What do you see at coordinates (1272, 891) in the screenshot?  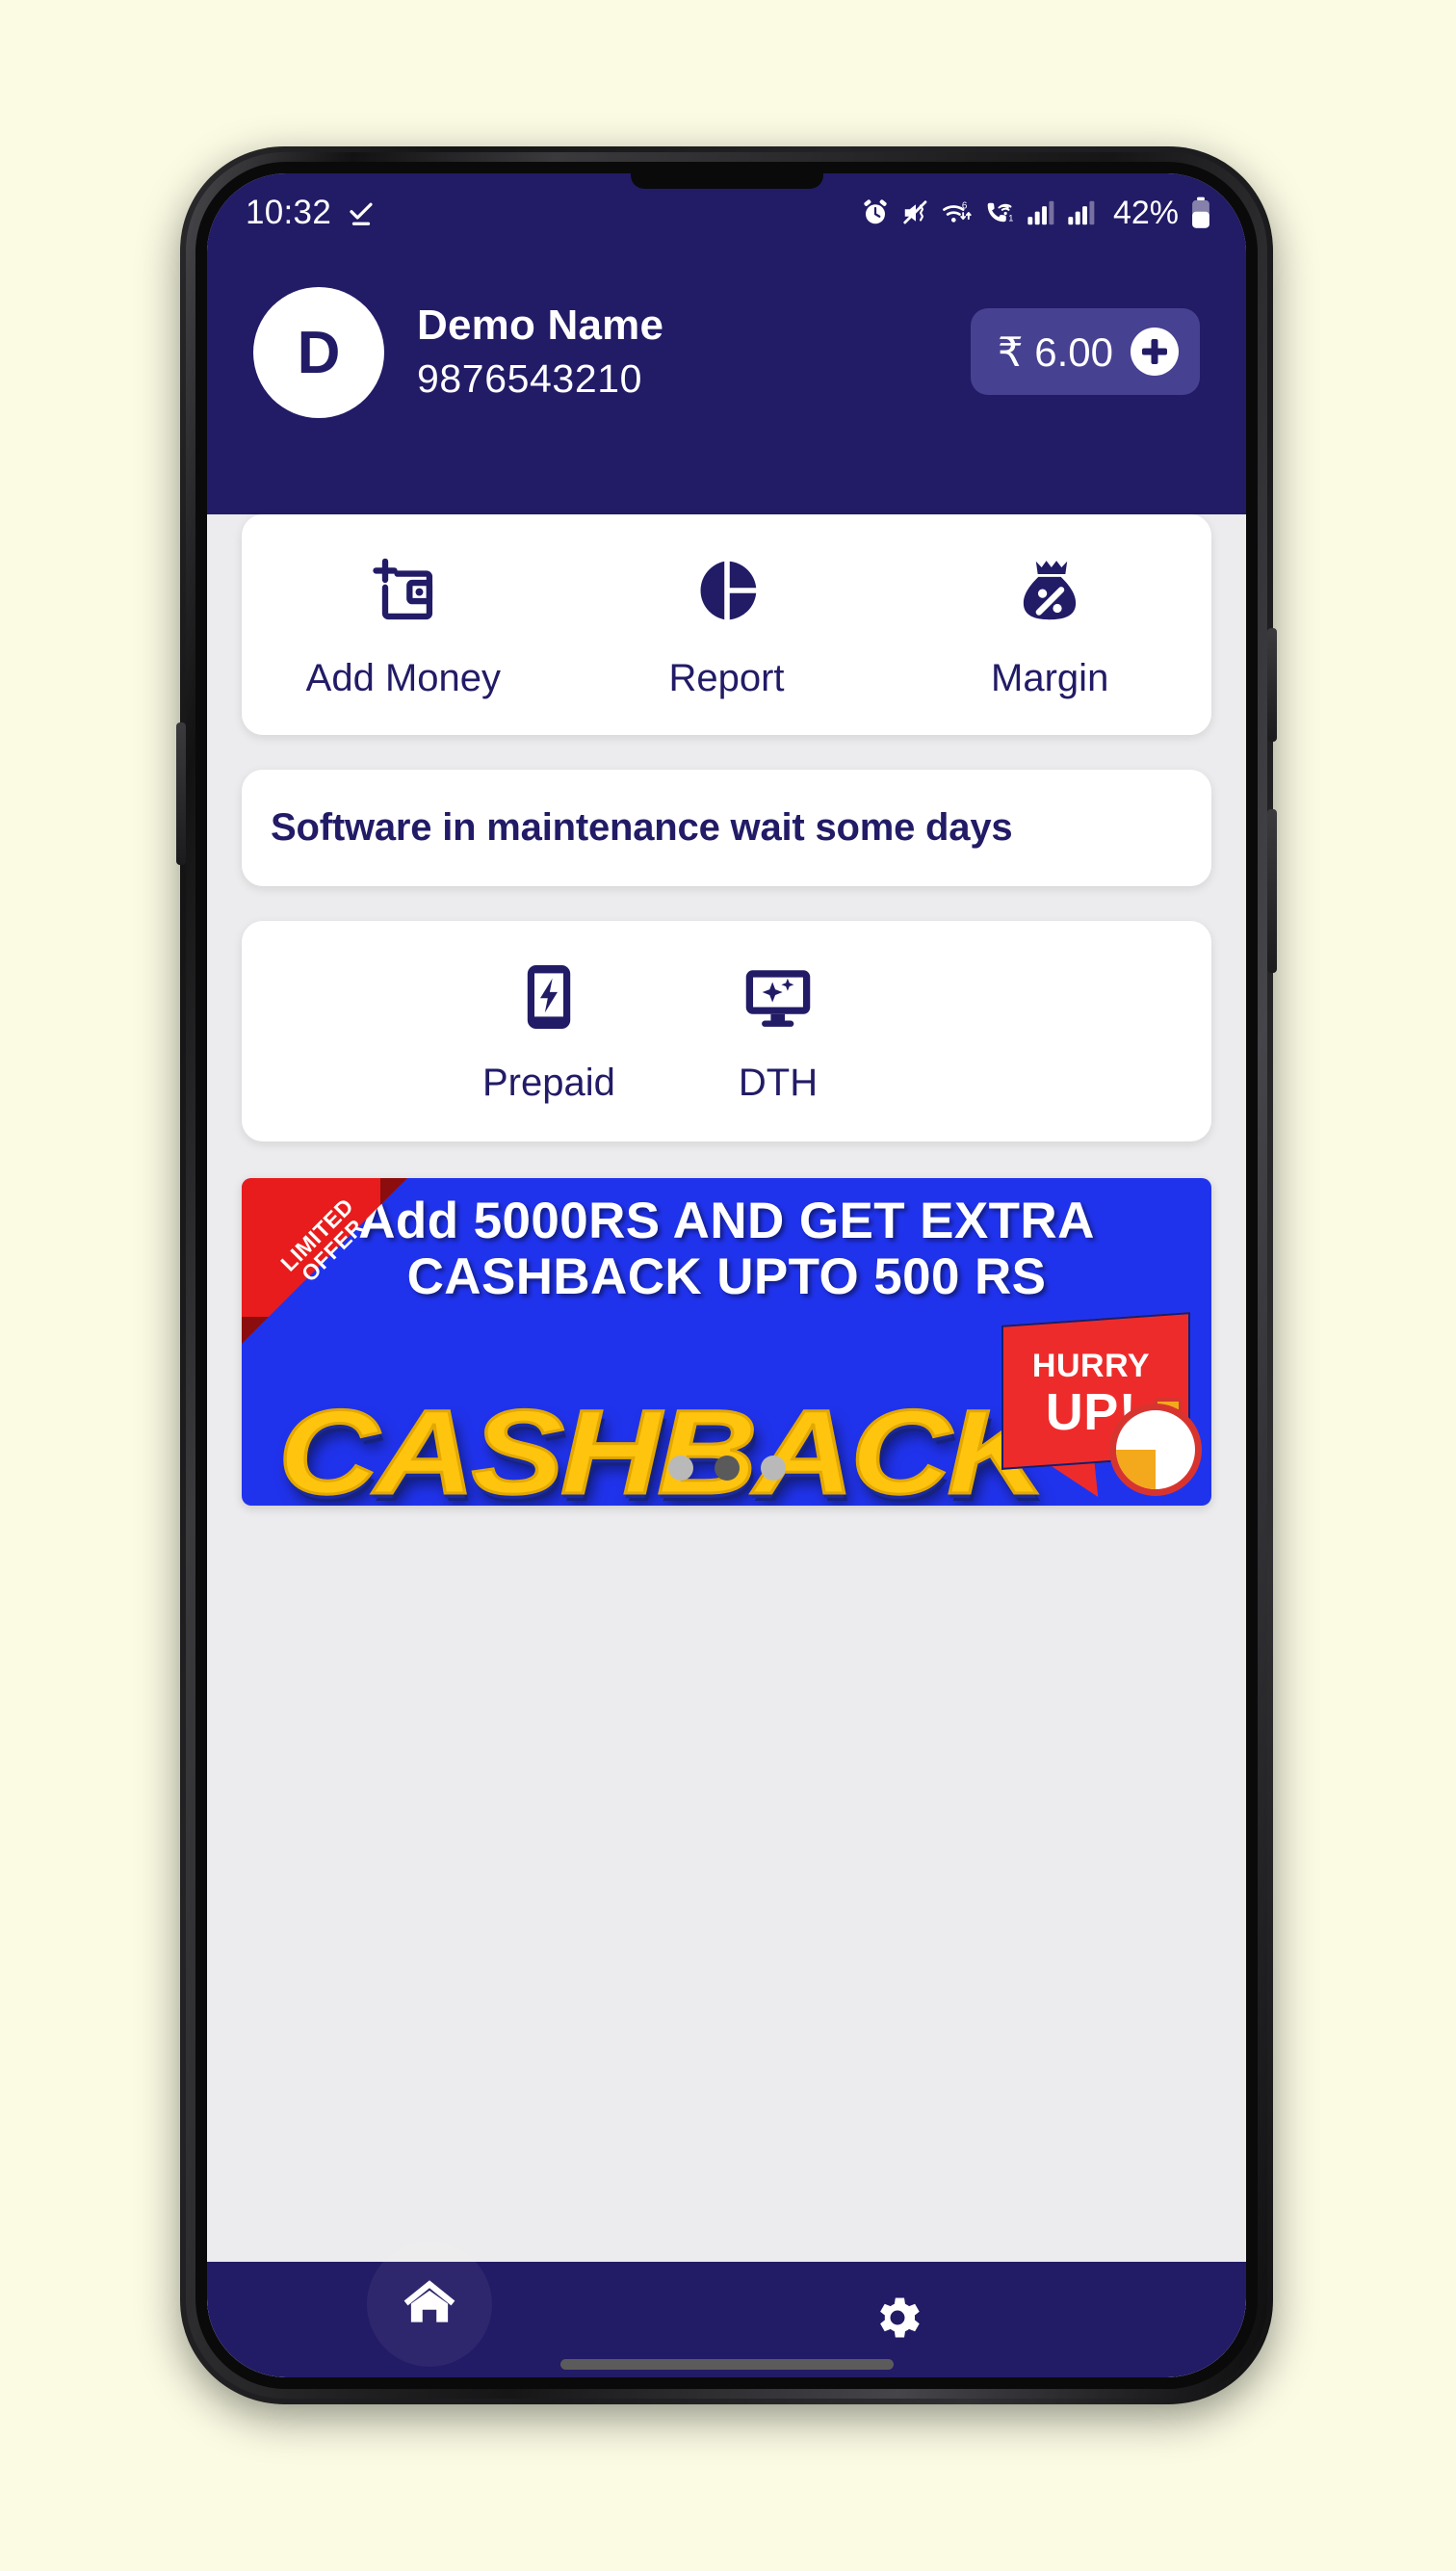 I see `volume-button` at bounding box center [1272, 891].